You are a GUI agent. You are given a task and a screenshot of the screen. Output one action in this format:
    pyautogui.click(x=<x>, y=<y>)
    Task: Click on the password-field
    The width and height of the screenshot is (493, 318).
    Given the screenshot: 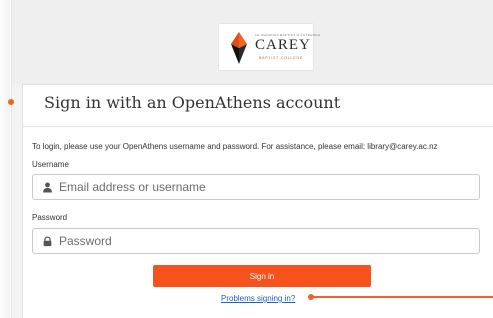 What is the action you would take?
    pyautogui.click(x=256, y=241)
    